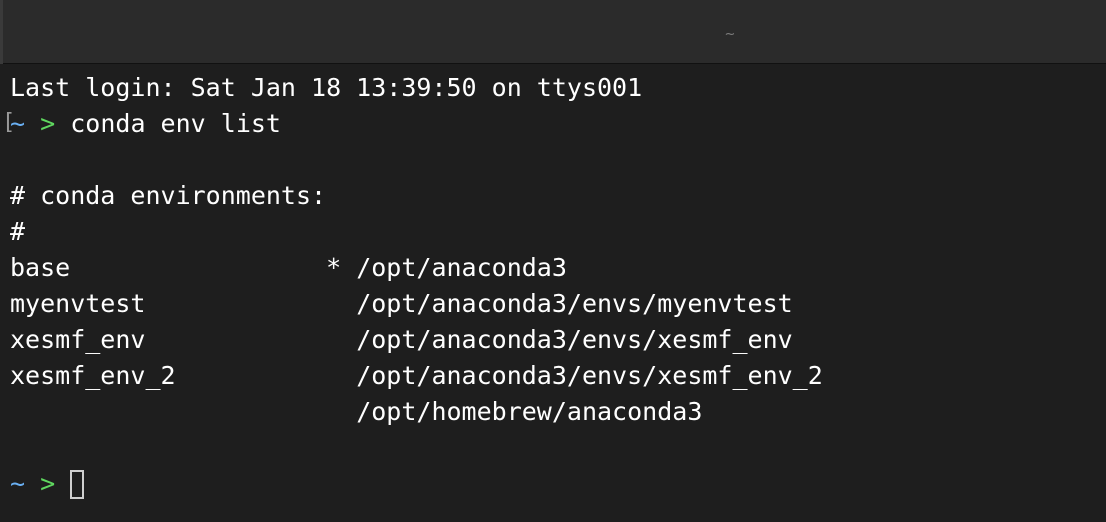 The width and height of the screenshot is (1106, 522). Describe the element at coordinates (18, 231) in the screenshot. I see `hash-line: #` at that location.